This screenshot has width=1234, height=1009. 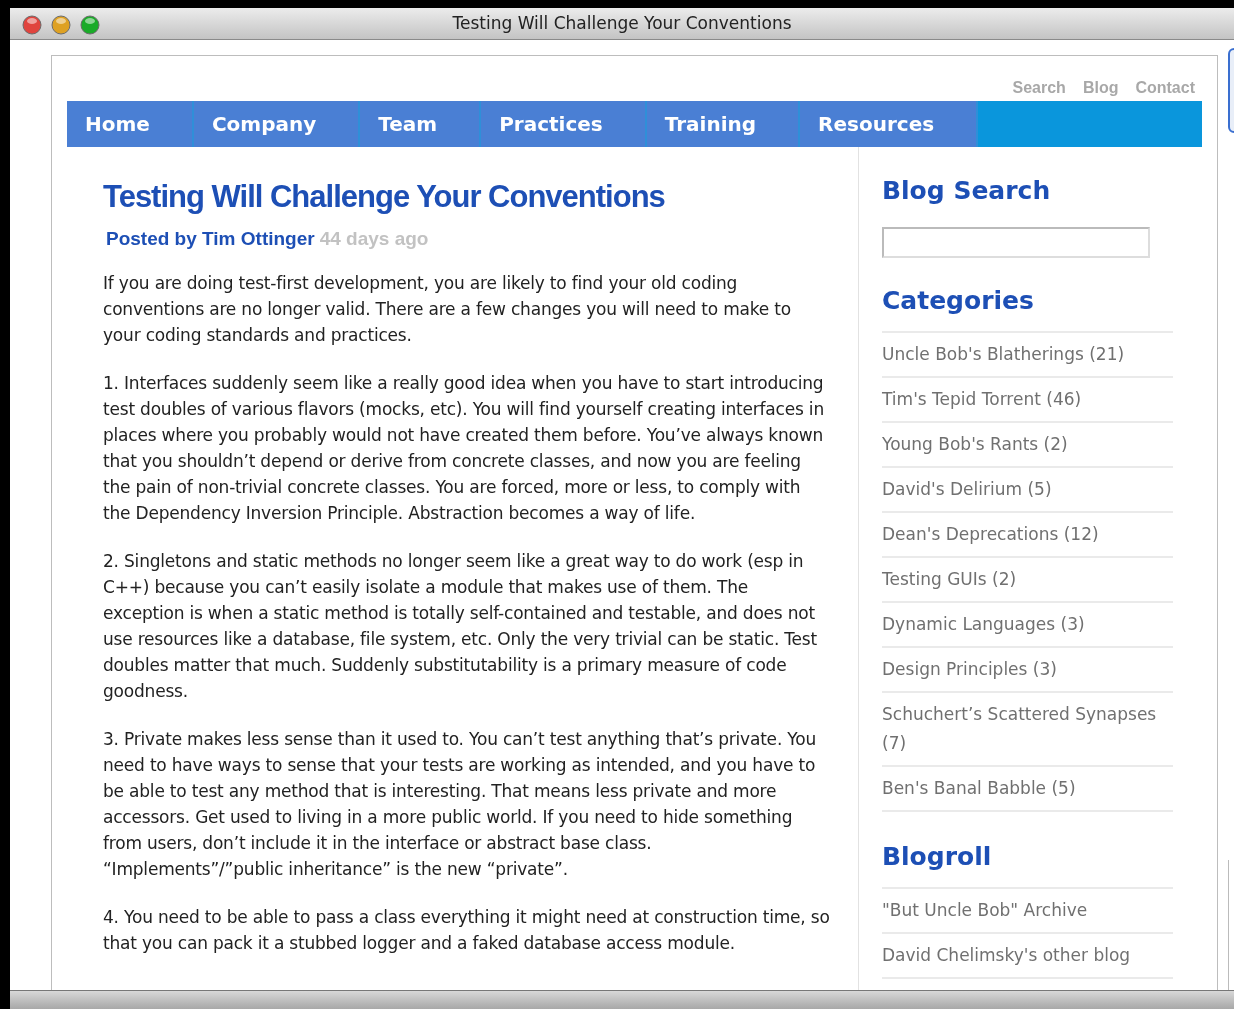 What do you see at coordinates (723, 124) in the screenshot?
I see `nav-item: Training` at bounding box center [723, 124].